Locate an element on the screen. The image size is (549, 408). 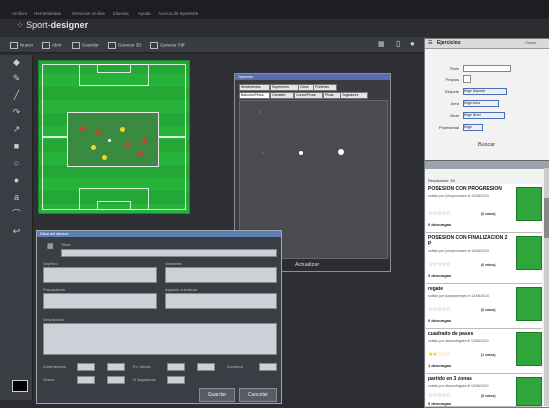
preparatorio-input is located at coordinates (100, 301).